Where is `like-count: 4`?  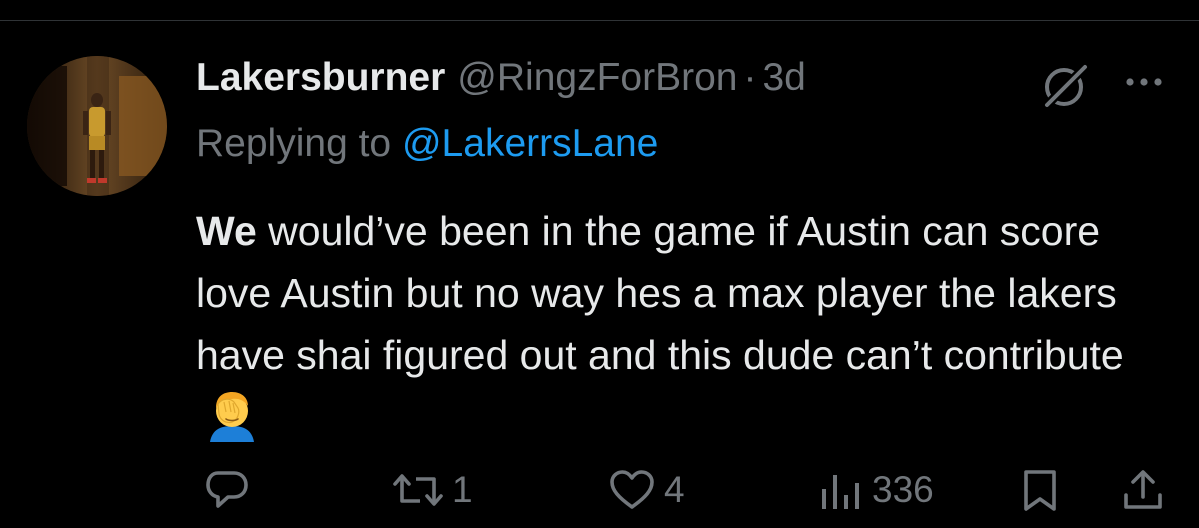 like-count: 4 is located at coordinates (674, 489).